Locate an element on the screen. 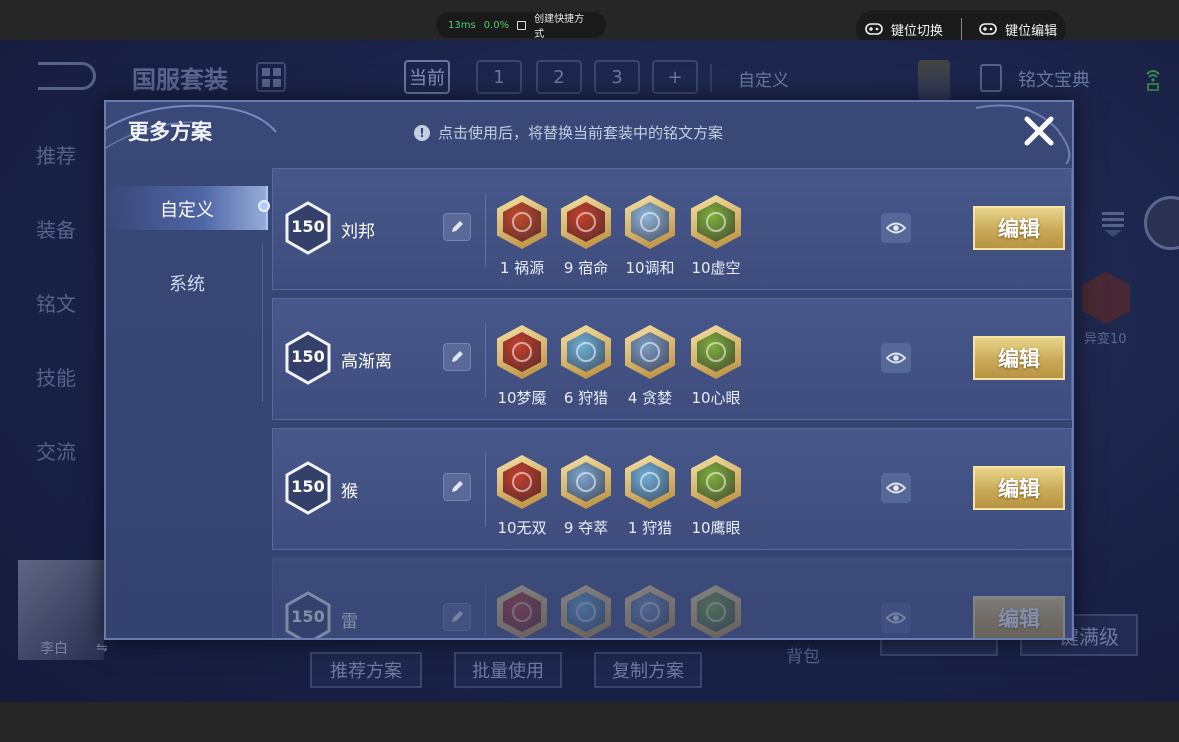  rune-label: 1 狩猎 is located at coordinates (650, 528).